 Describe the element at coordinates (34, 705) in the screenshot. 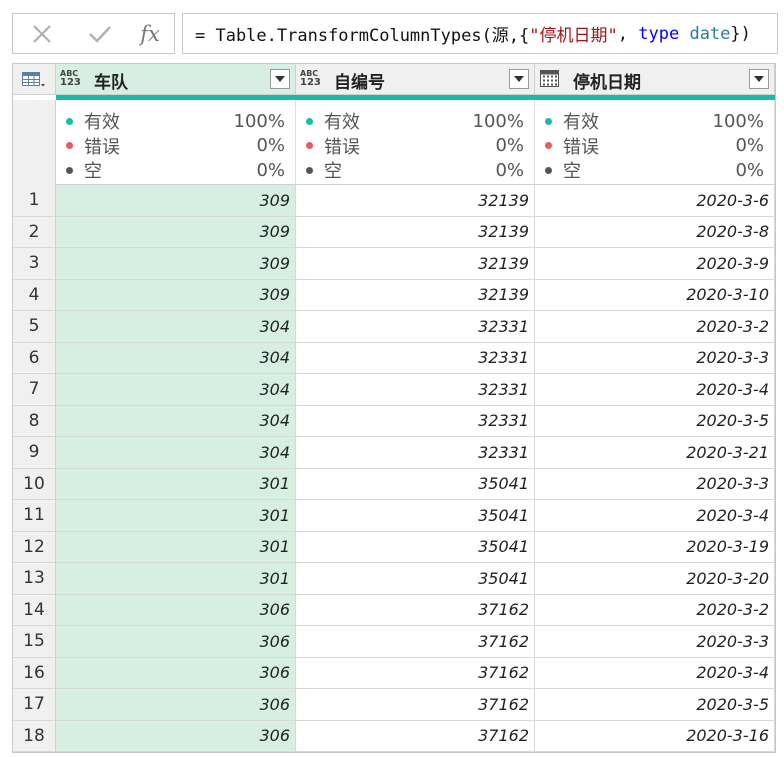

I see `row-number: 17` at that location.